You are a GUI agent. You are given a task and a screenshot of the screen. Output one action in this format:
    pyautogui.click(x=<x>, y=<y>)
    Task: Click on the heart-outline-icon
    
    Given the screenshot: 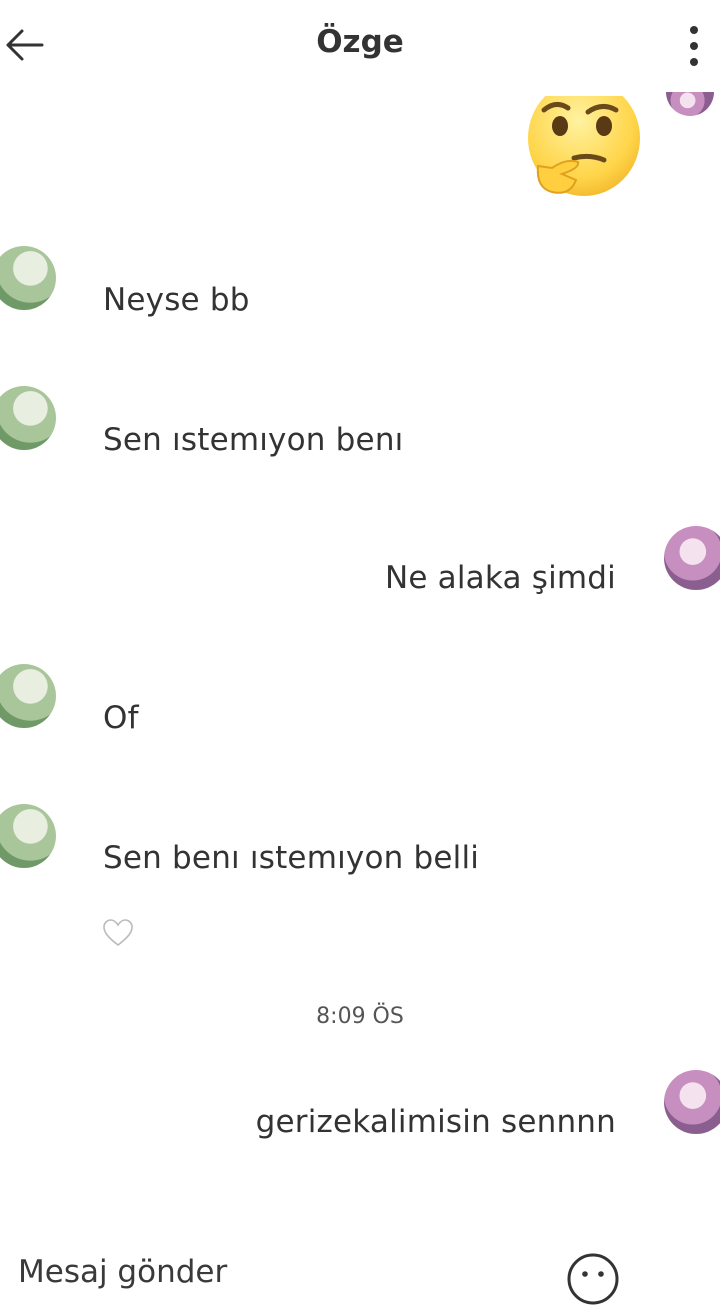 What is the action you would take?
    pyautogui.click(x=118, y=933)
    